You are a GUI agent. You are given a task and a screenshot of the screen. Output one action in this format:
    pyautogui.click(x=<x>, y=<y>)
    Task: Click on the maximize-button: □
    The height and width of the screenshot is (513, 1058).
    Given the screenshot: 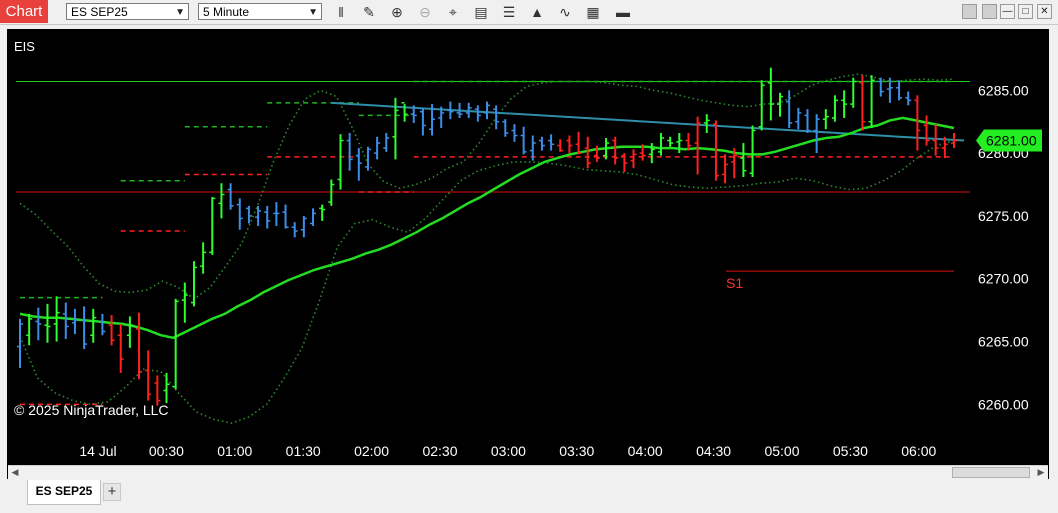 What is the action you would take?
    pyautogui.click(x=1025, y=11)
    